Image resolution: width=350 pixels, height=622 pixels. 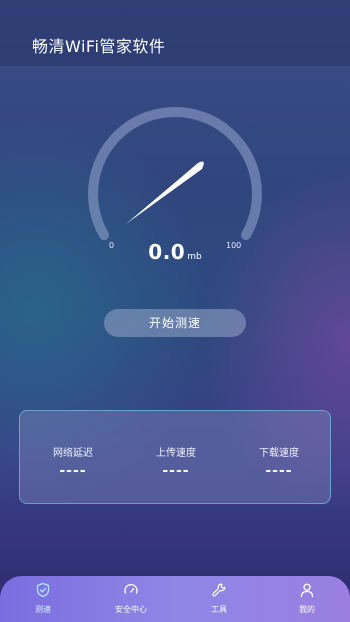 I want to click on tab-mine: 我的, so click(x=307, y=598).